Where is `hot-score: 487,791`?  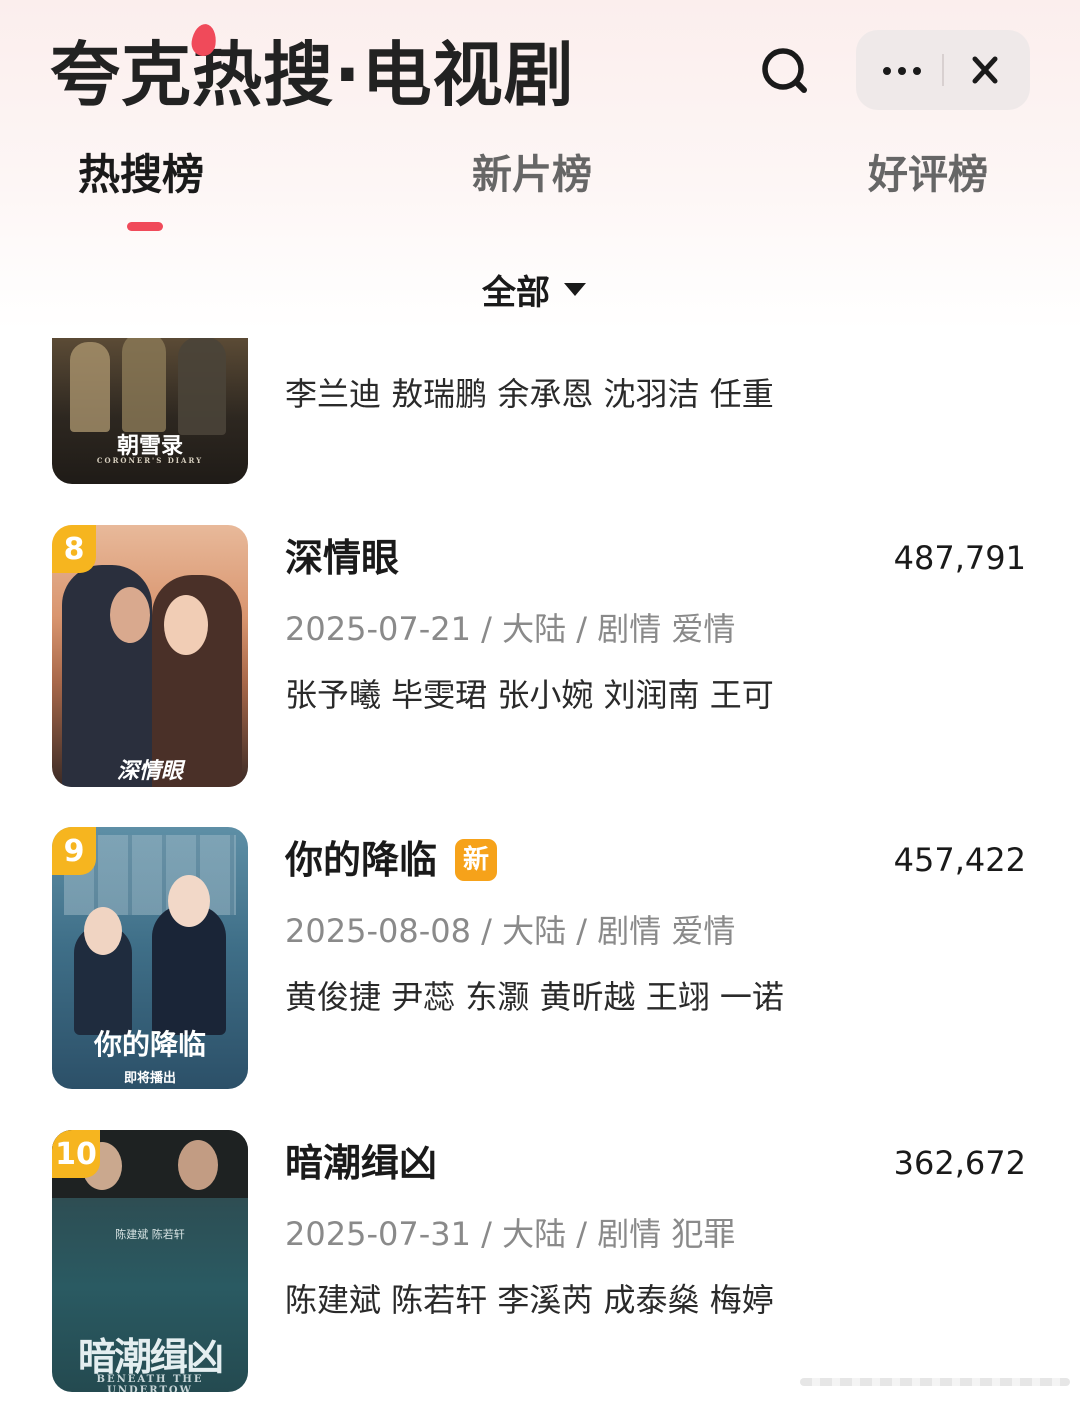 hot-score: 487,791 is located at coordinates (959, 558).